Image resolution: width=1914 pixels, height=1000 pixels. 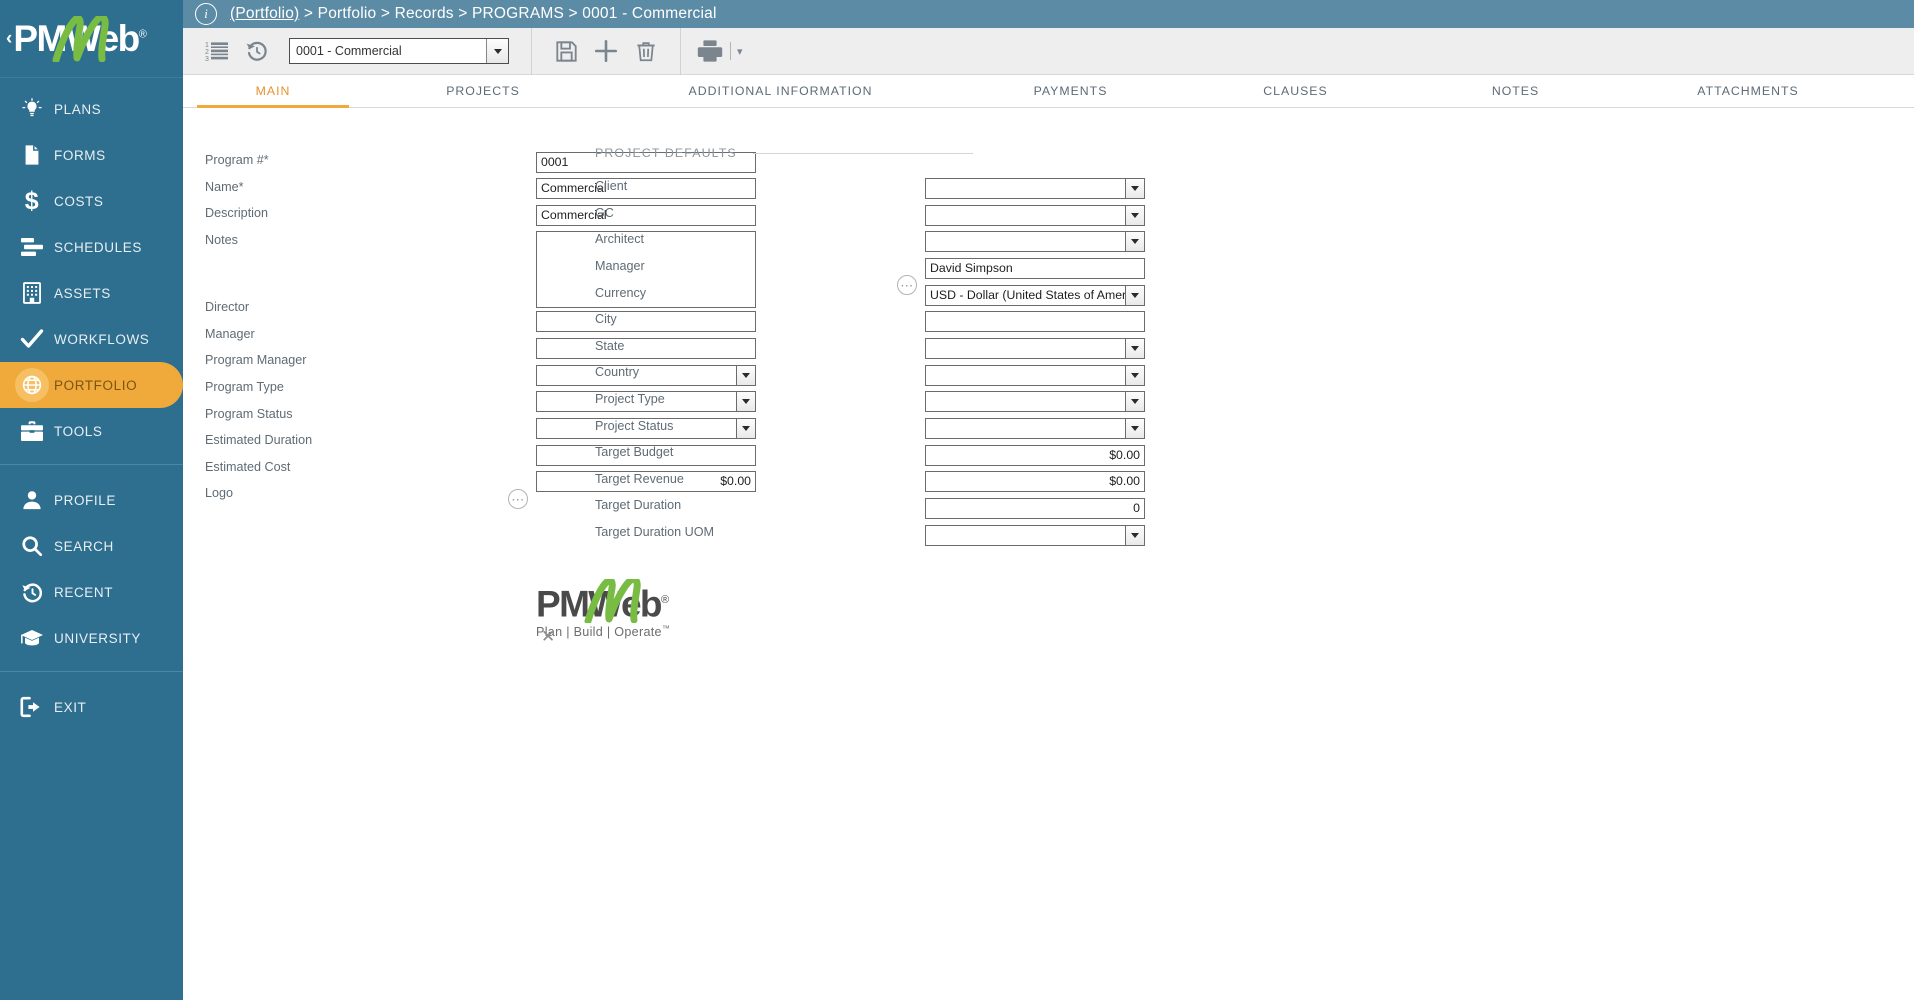 What do you see at coordinates (666, 629) in the screenshot?
I see `logo-trademark-mark: ™` at bounding box center [666, 629].